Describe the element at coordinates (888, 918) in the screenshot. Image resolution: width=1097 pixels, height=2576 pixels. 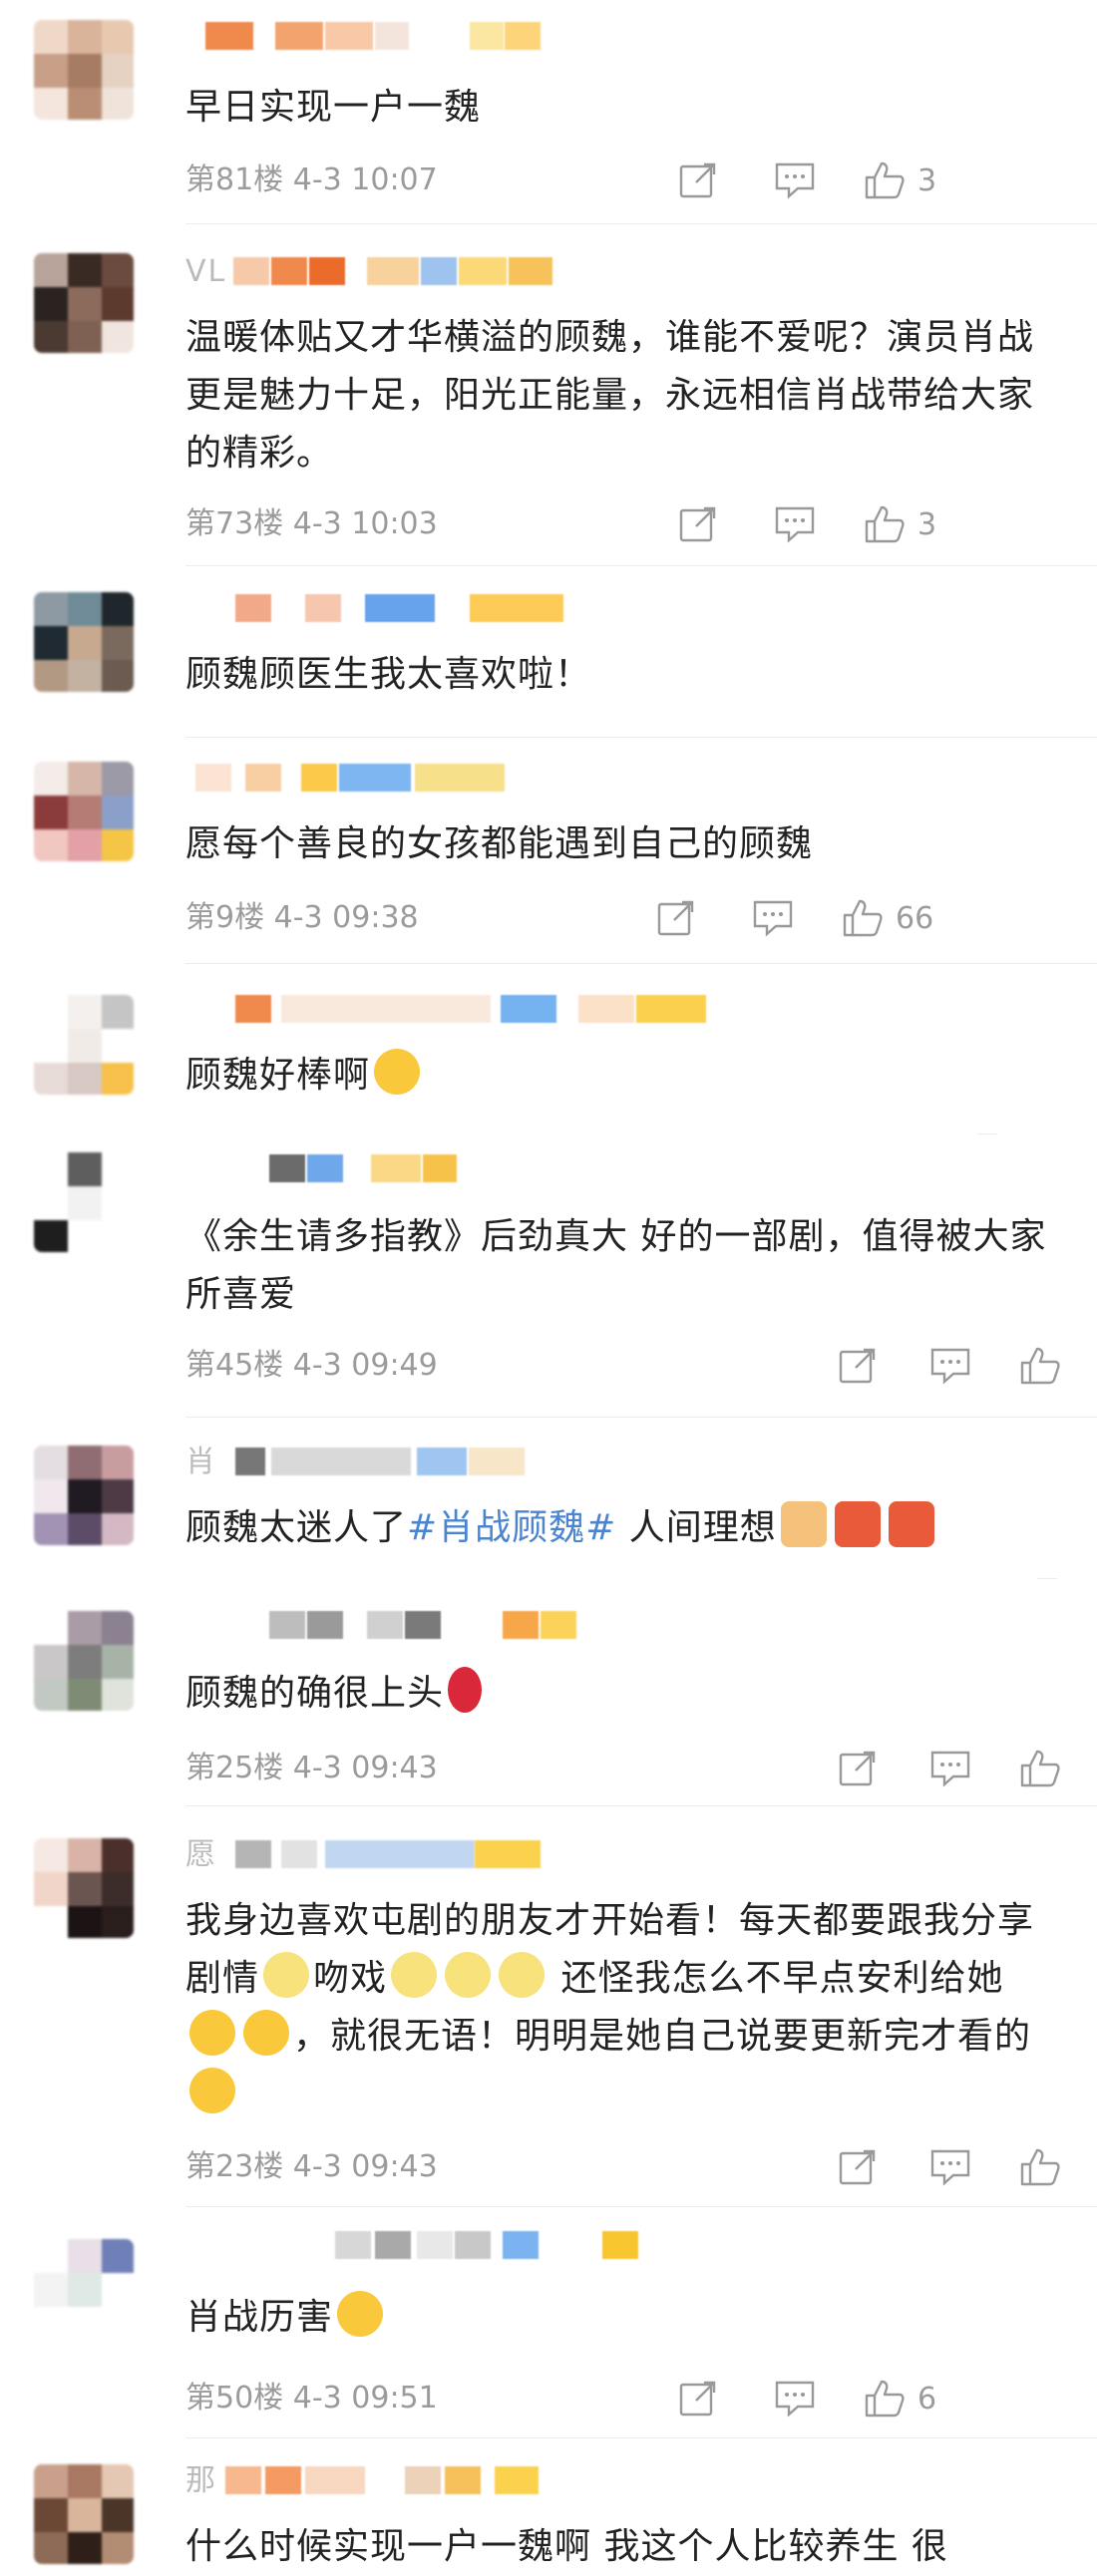
I see `like-button: 66` at that location.